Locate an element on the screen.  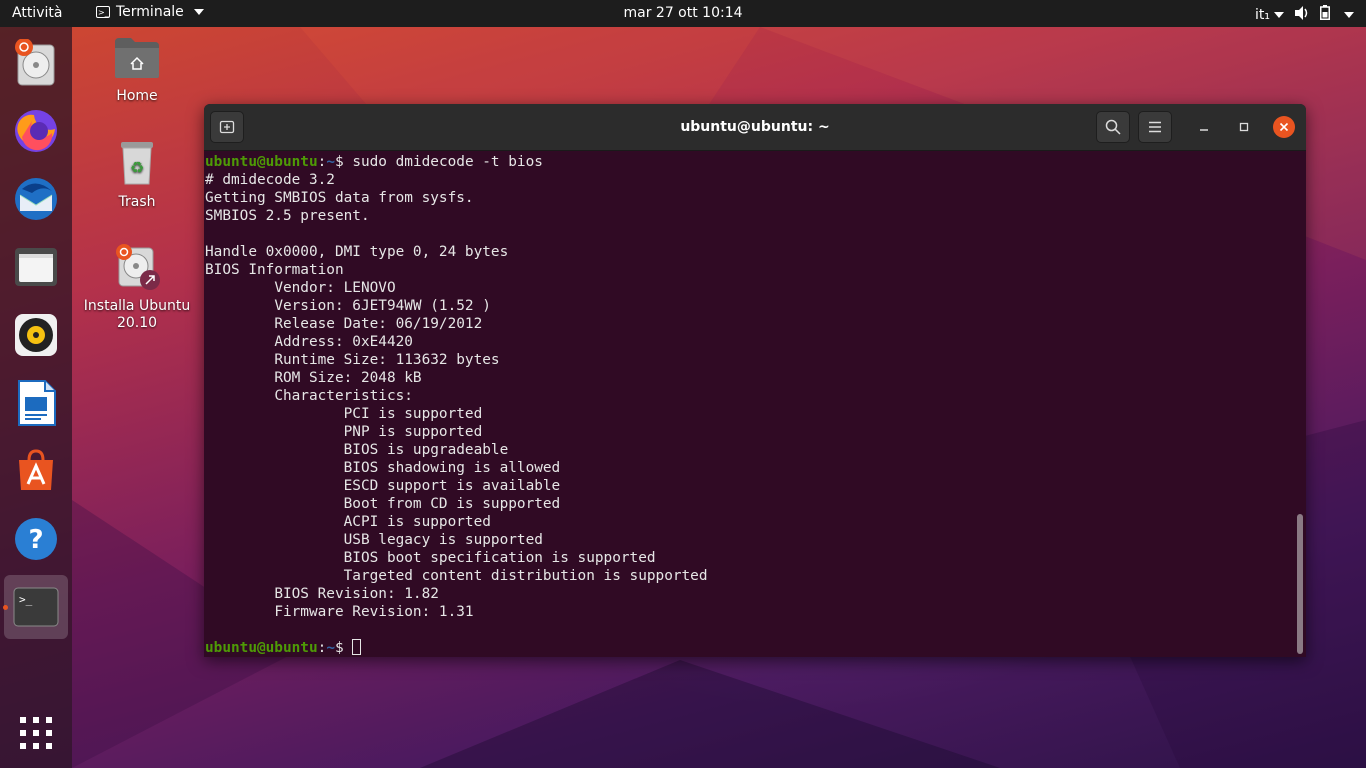
app-menu: >_ Terminale is located at coordinates (150, 12).